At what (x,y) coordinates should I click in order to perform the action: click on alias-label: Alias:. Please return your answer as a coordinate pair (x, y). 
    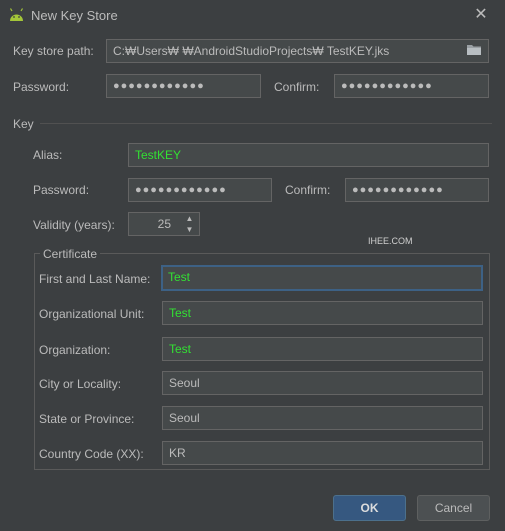
    Looking at the image, I should click on (48, 155).